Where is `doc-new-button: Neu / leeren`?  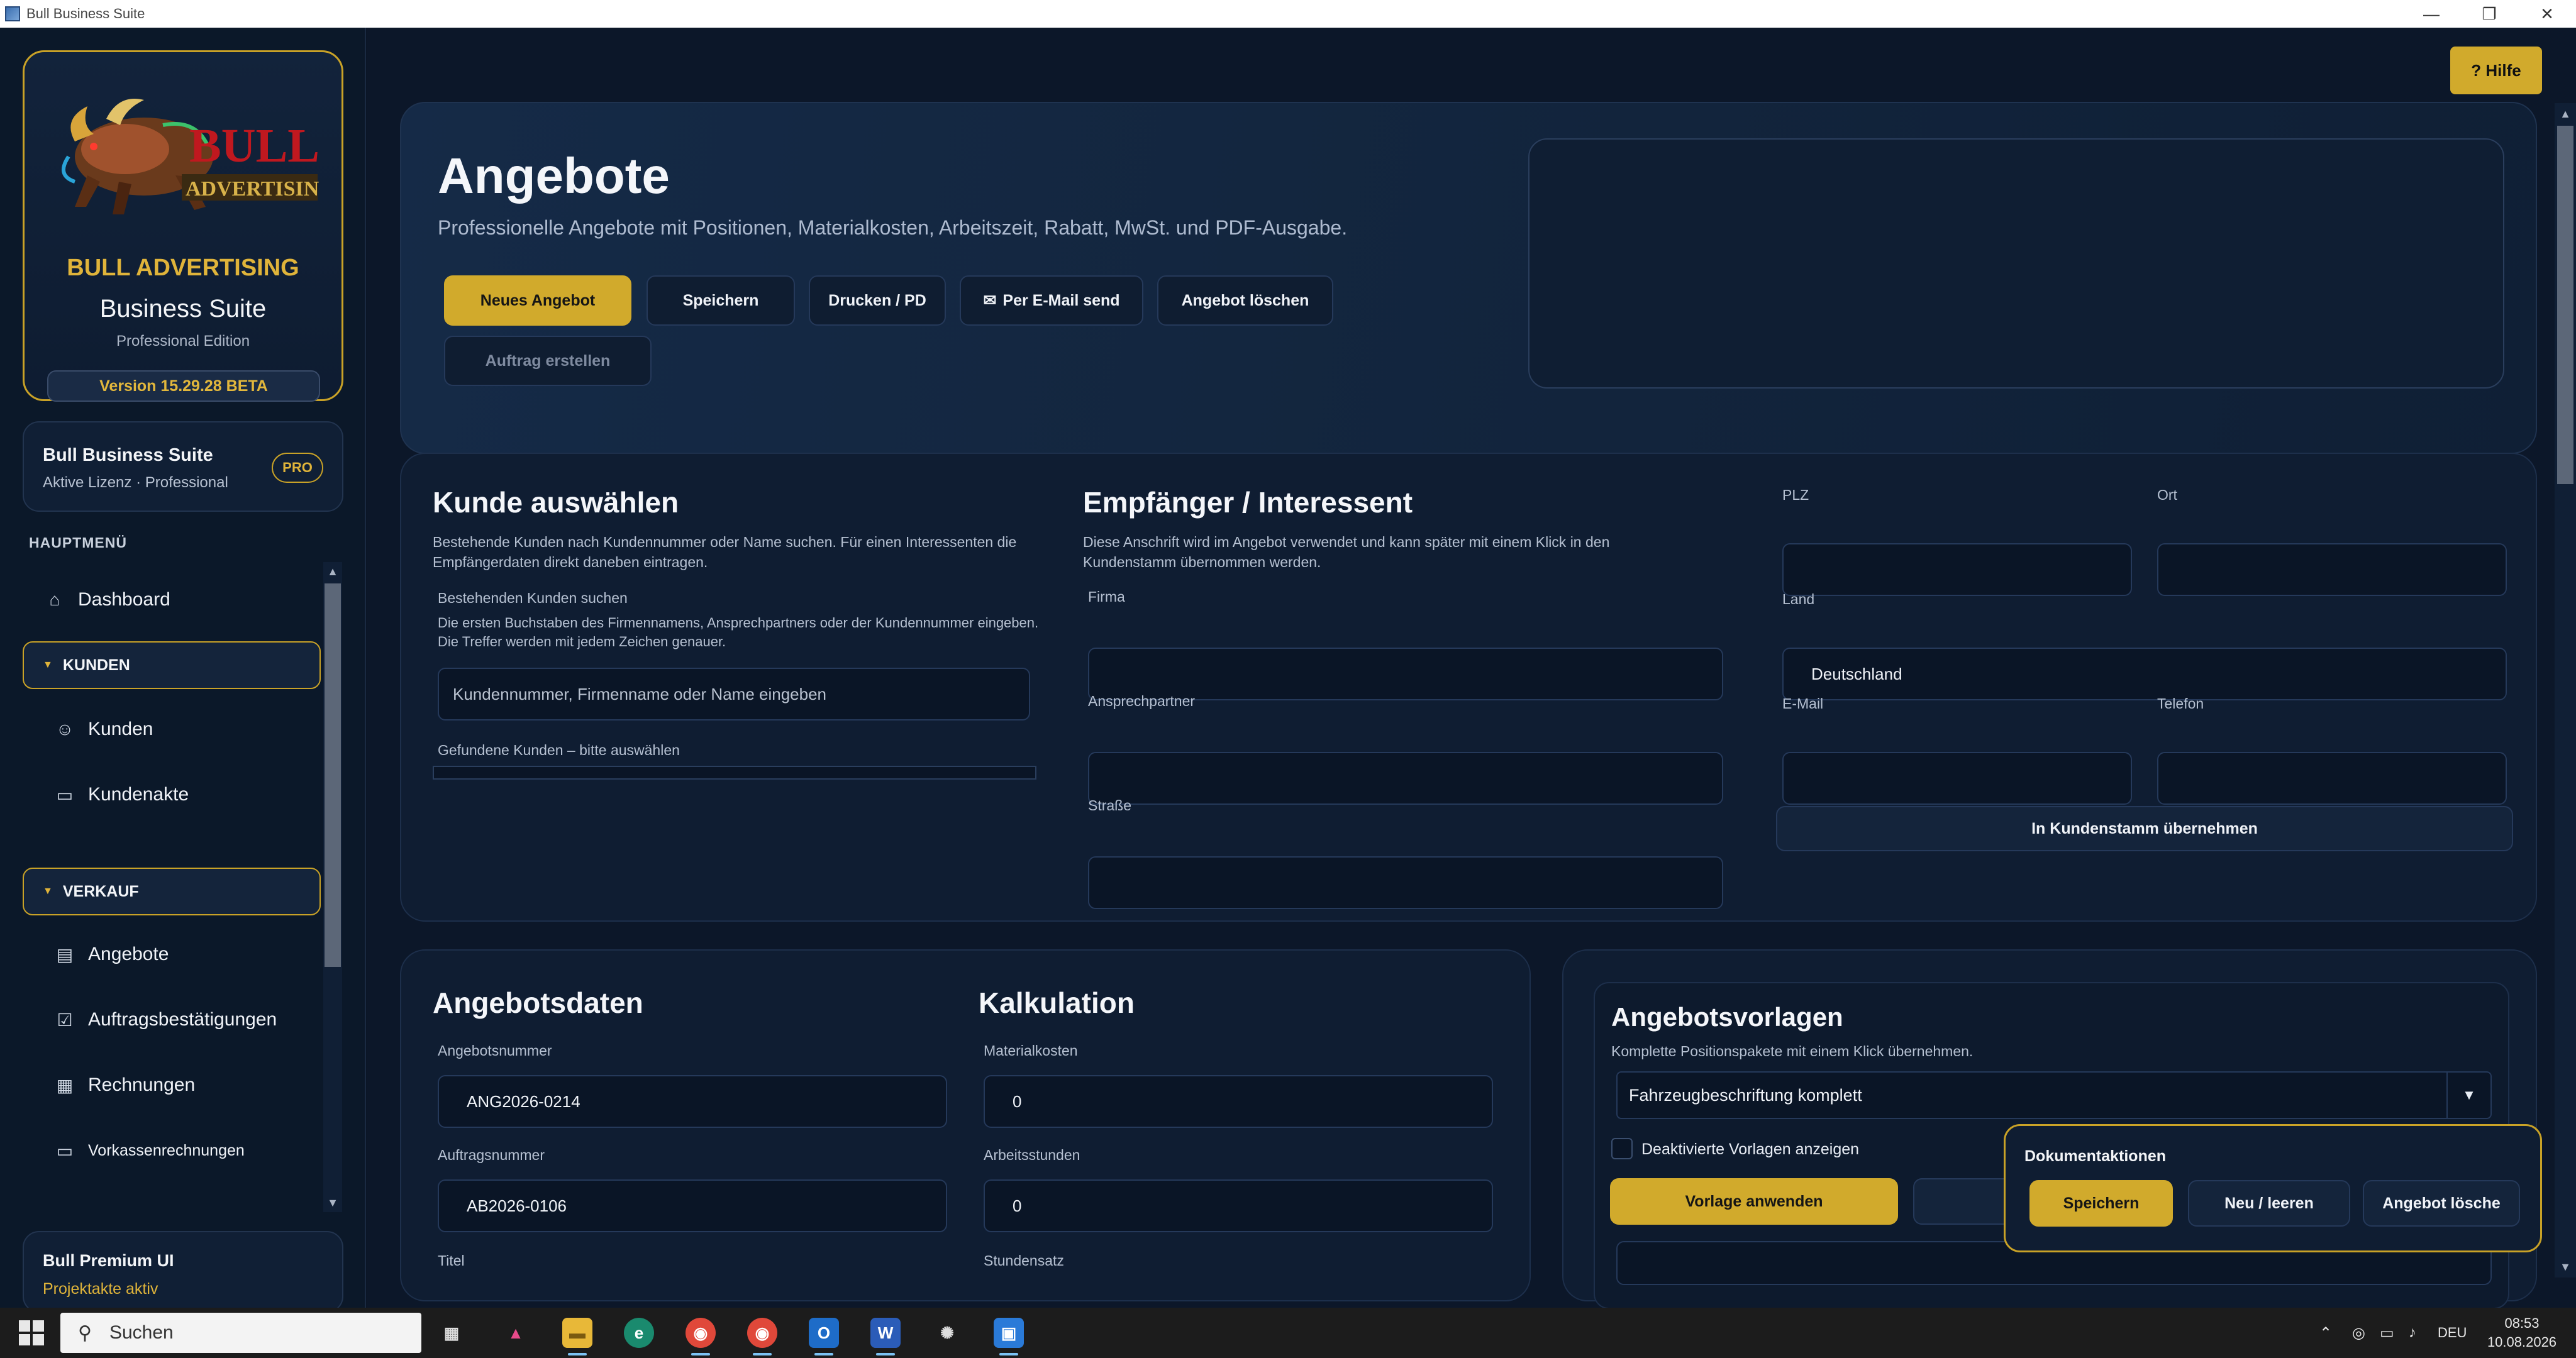
doc-new-button: Neu / leeren is located at coordinates (2269, 1203).